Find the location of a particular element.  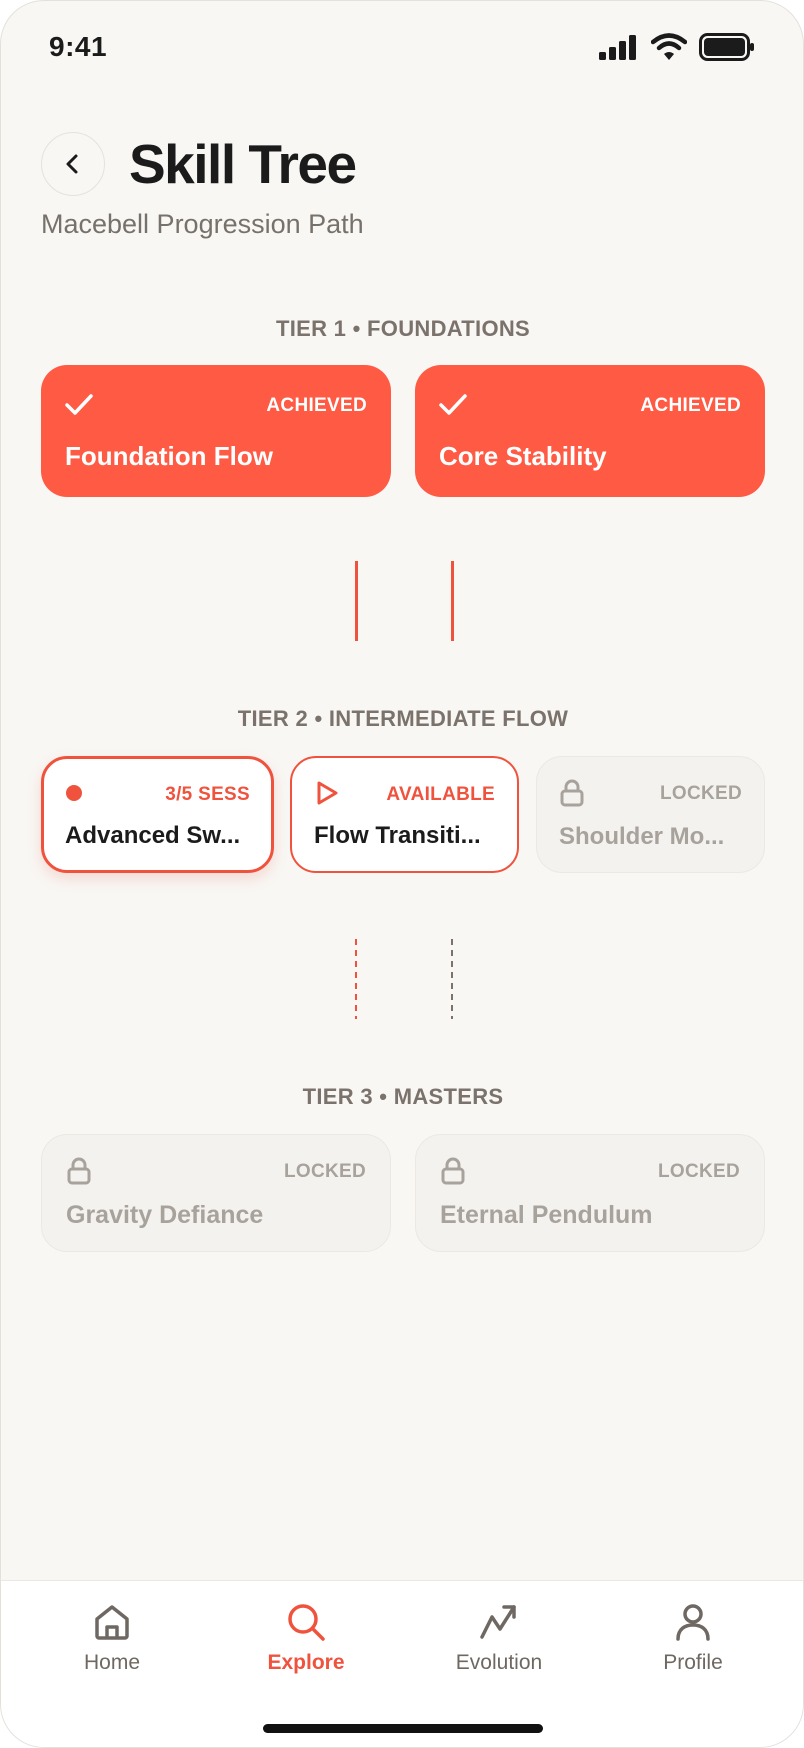

back-button is located at coordinates (73, 164).